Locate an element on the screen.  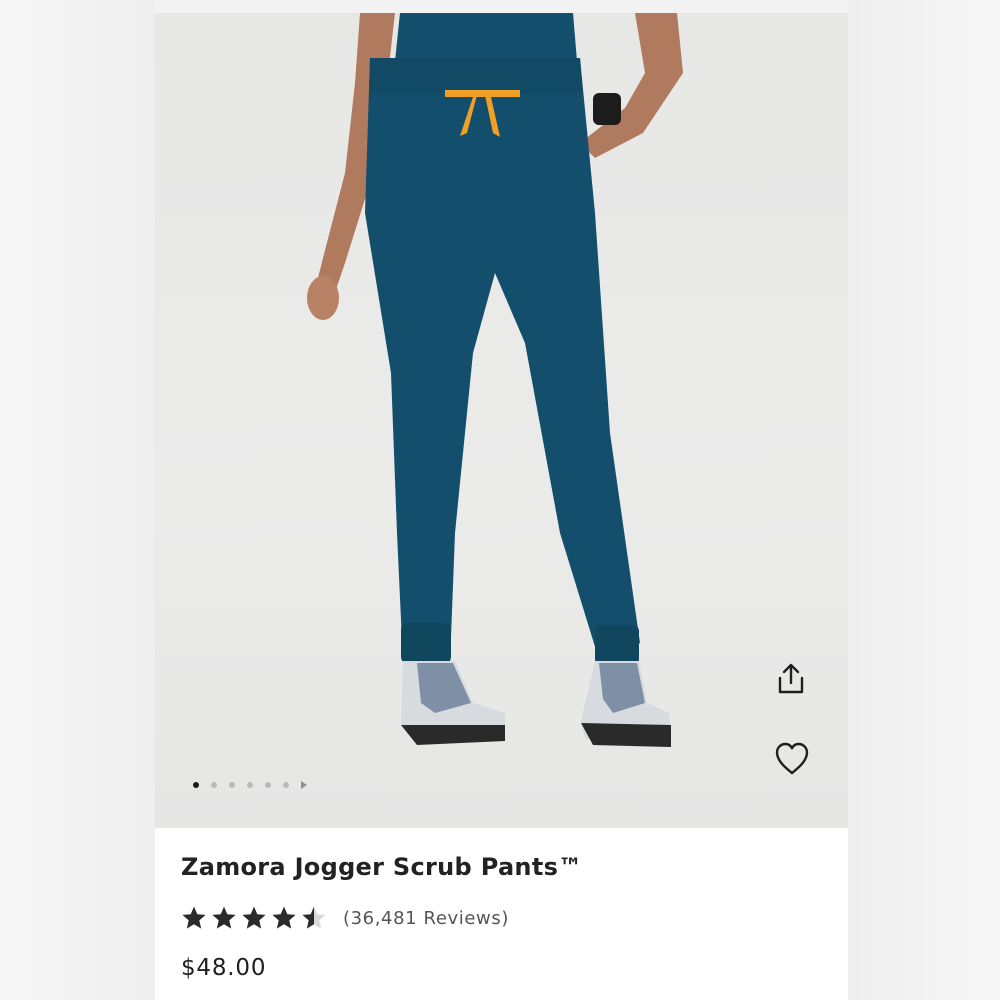
rating-row: (36,481 Reviews) is located at coordinates (345, 918).